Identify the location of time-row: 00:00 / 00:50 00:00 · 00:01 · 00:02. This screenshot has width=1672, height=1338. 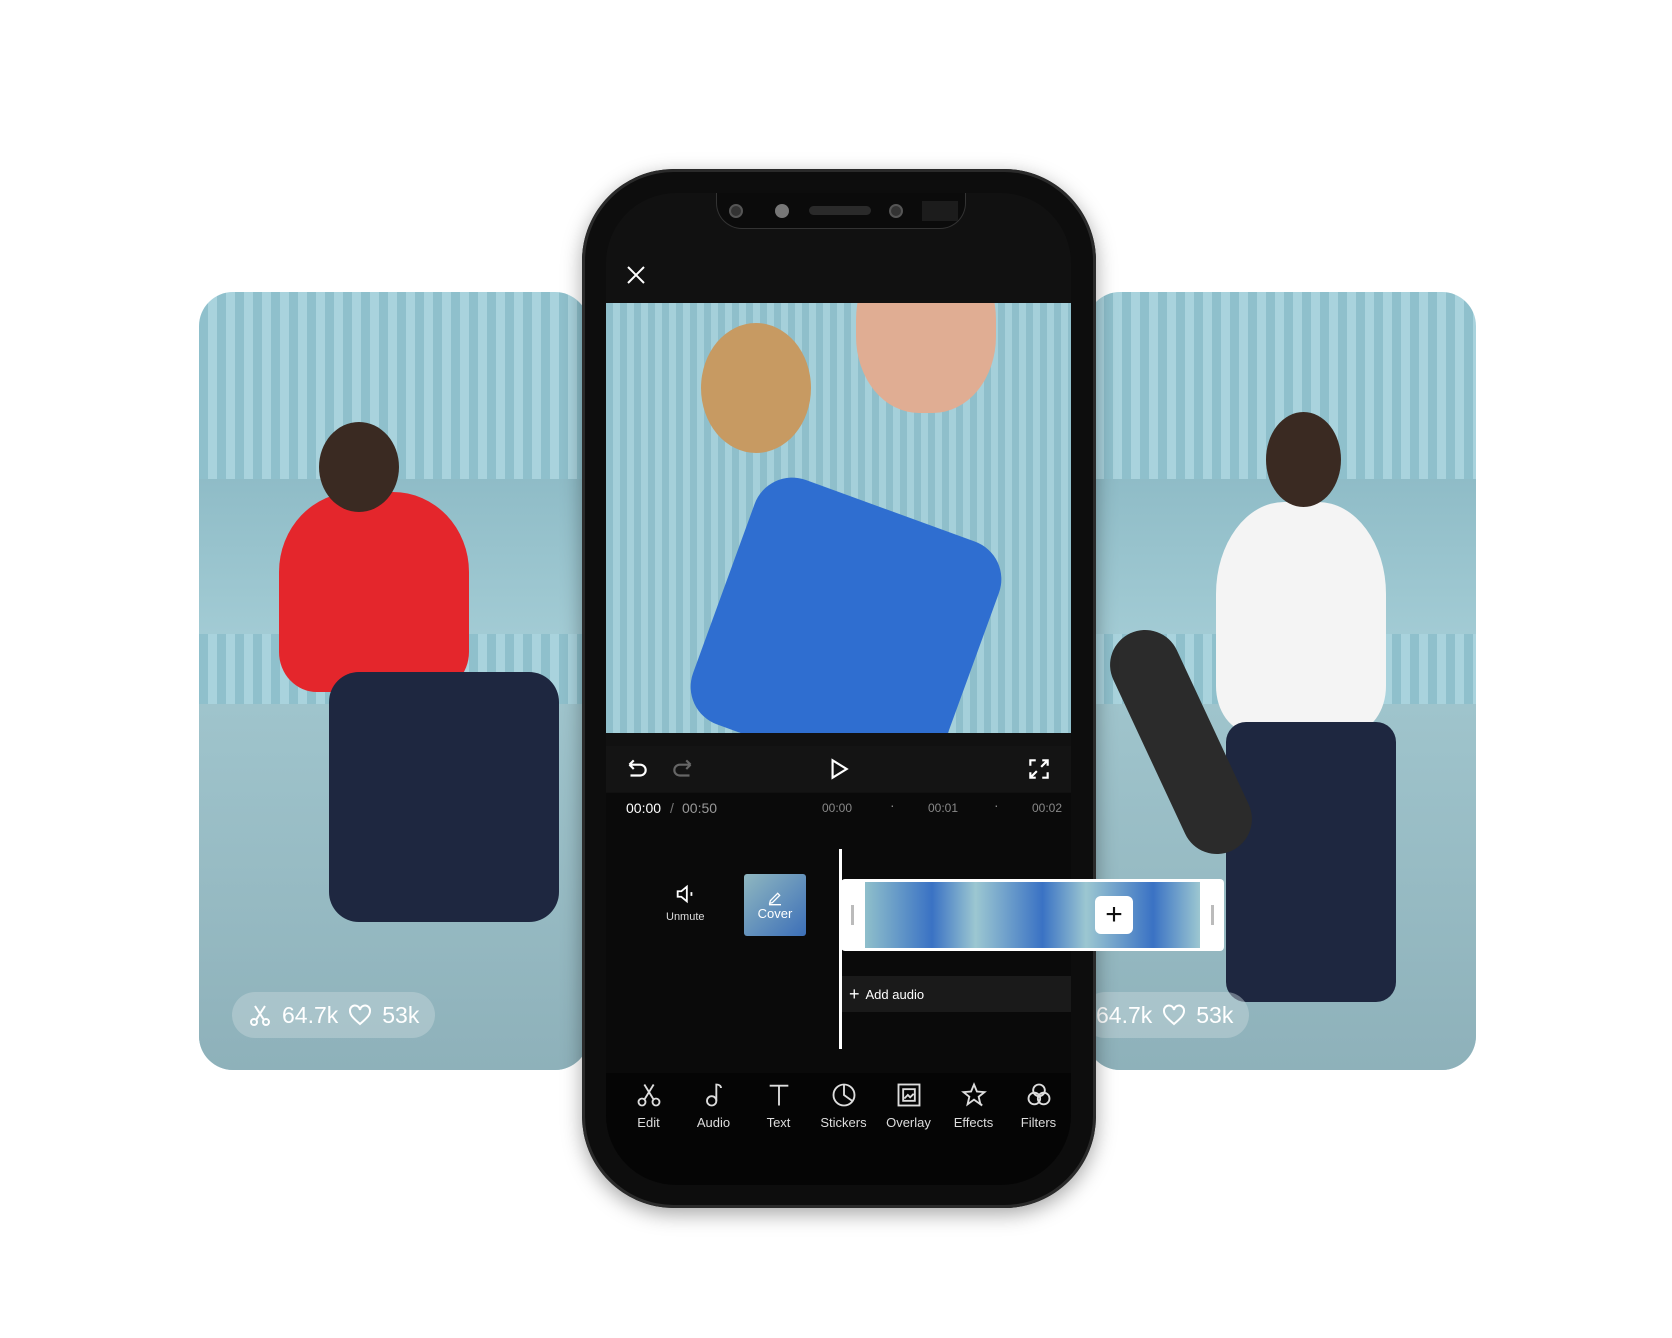
(838, 808).